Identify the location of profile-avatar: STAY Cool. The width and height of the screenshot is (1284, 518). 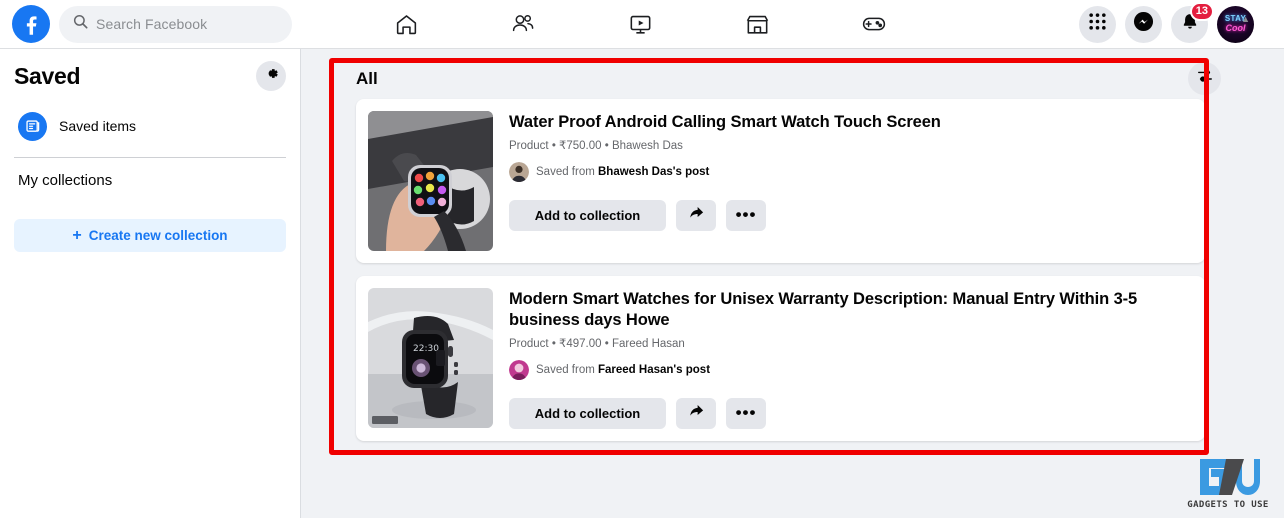
(1235, 24).